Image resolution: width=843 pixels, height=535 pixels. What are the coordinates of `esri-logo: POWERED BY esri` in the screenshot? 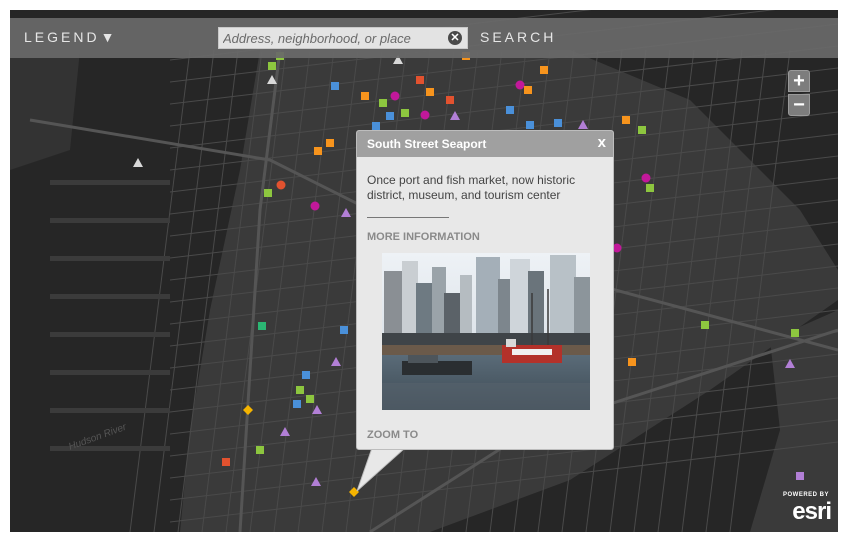 It's located at (804, 510).